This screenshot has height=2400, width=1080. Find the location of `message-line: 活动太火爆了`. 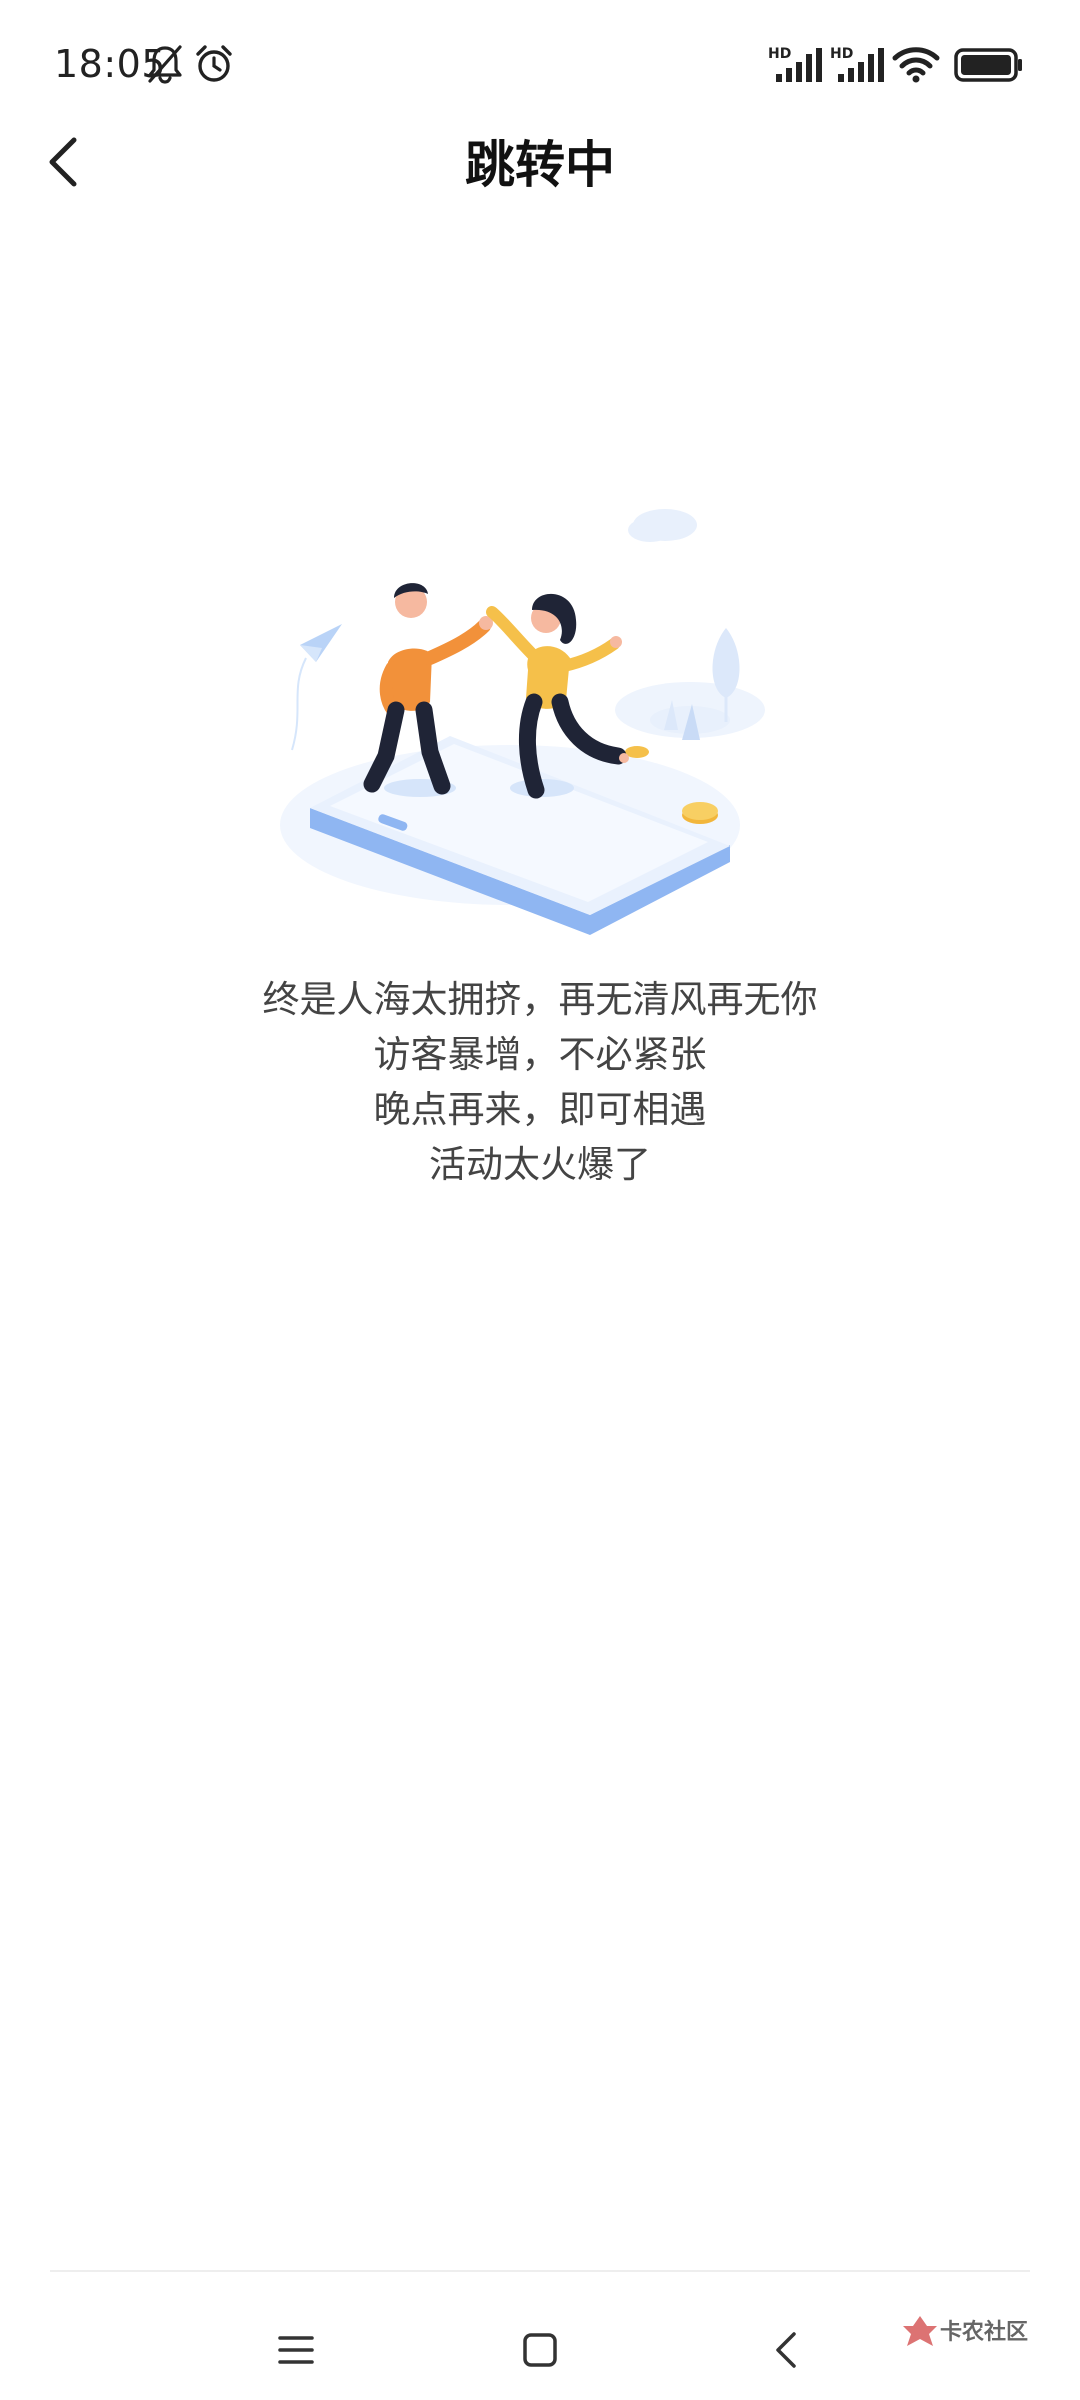

message-line: 活动太火爆了 is located at coordinates (540, 1164).